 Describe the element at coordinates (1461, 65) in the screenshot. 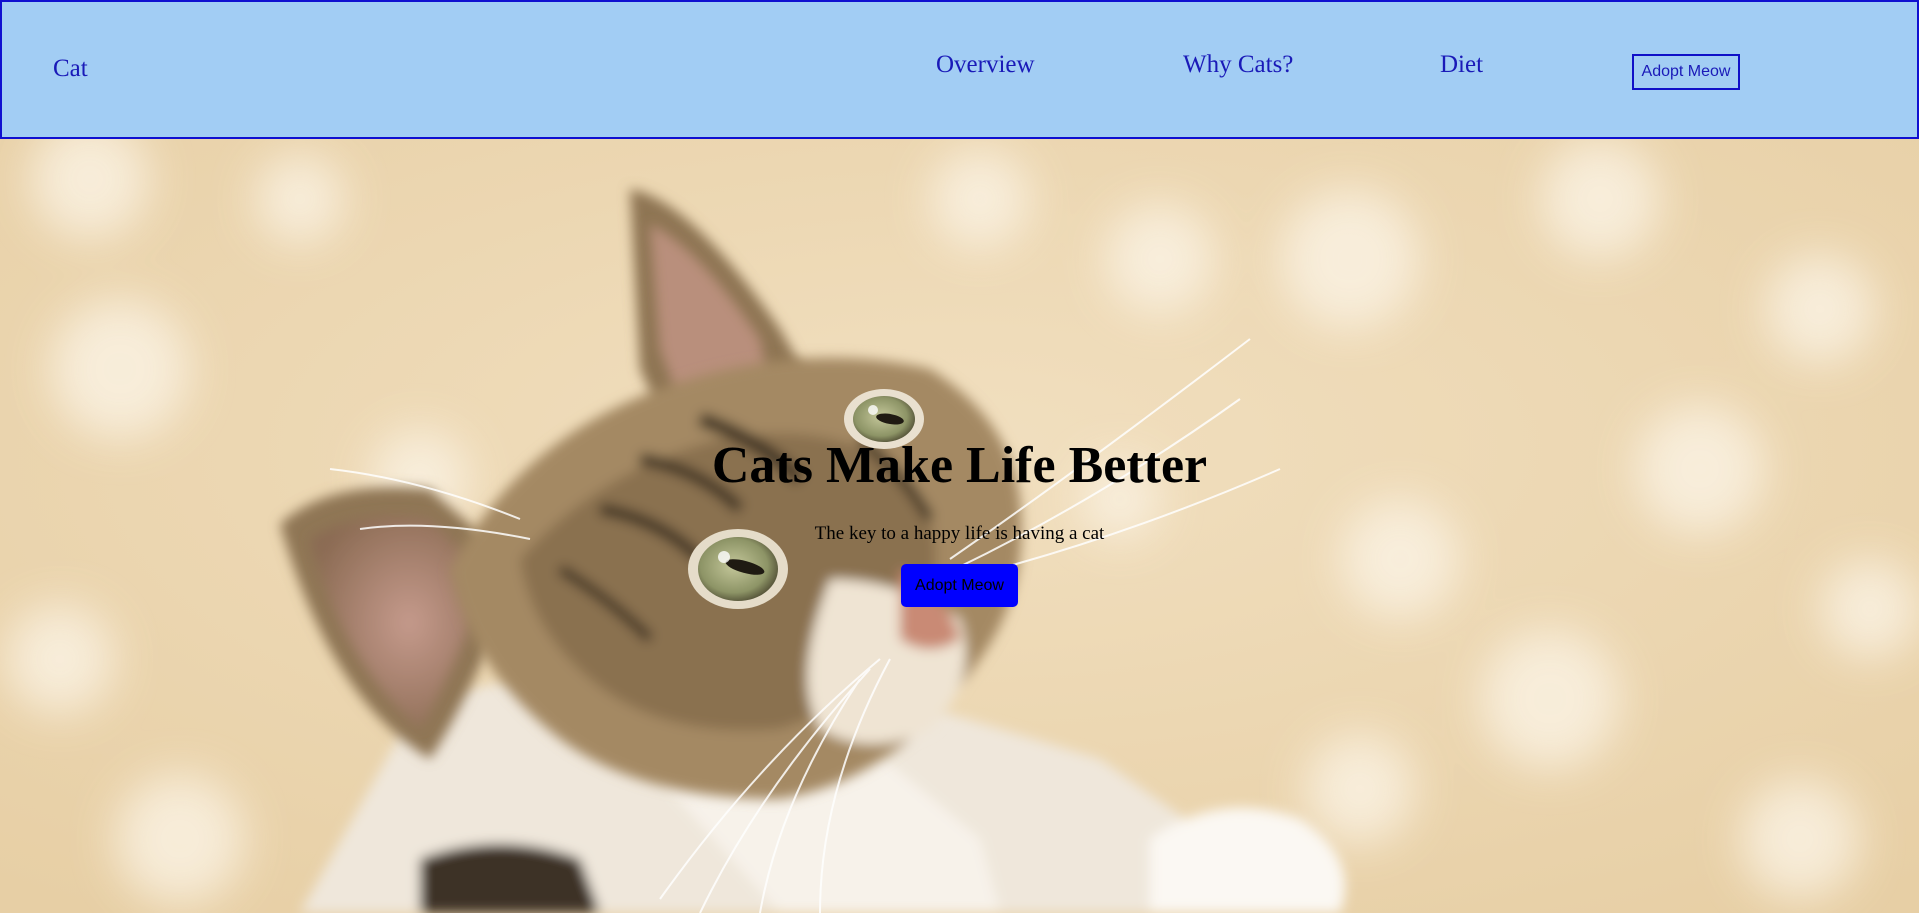

I see `nav-link-diet: Diet` at that location.